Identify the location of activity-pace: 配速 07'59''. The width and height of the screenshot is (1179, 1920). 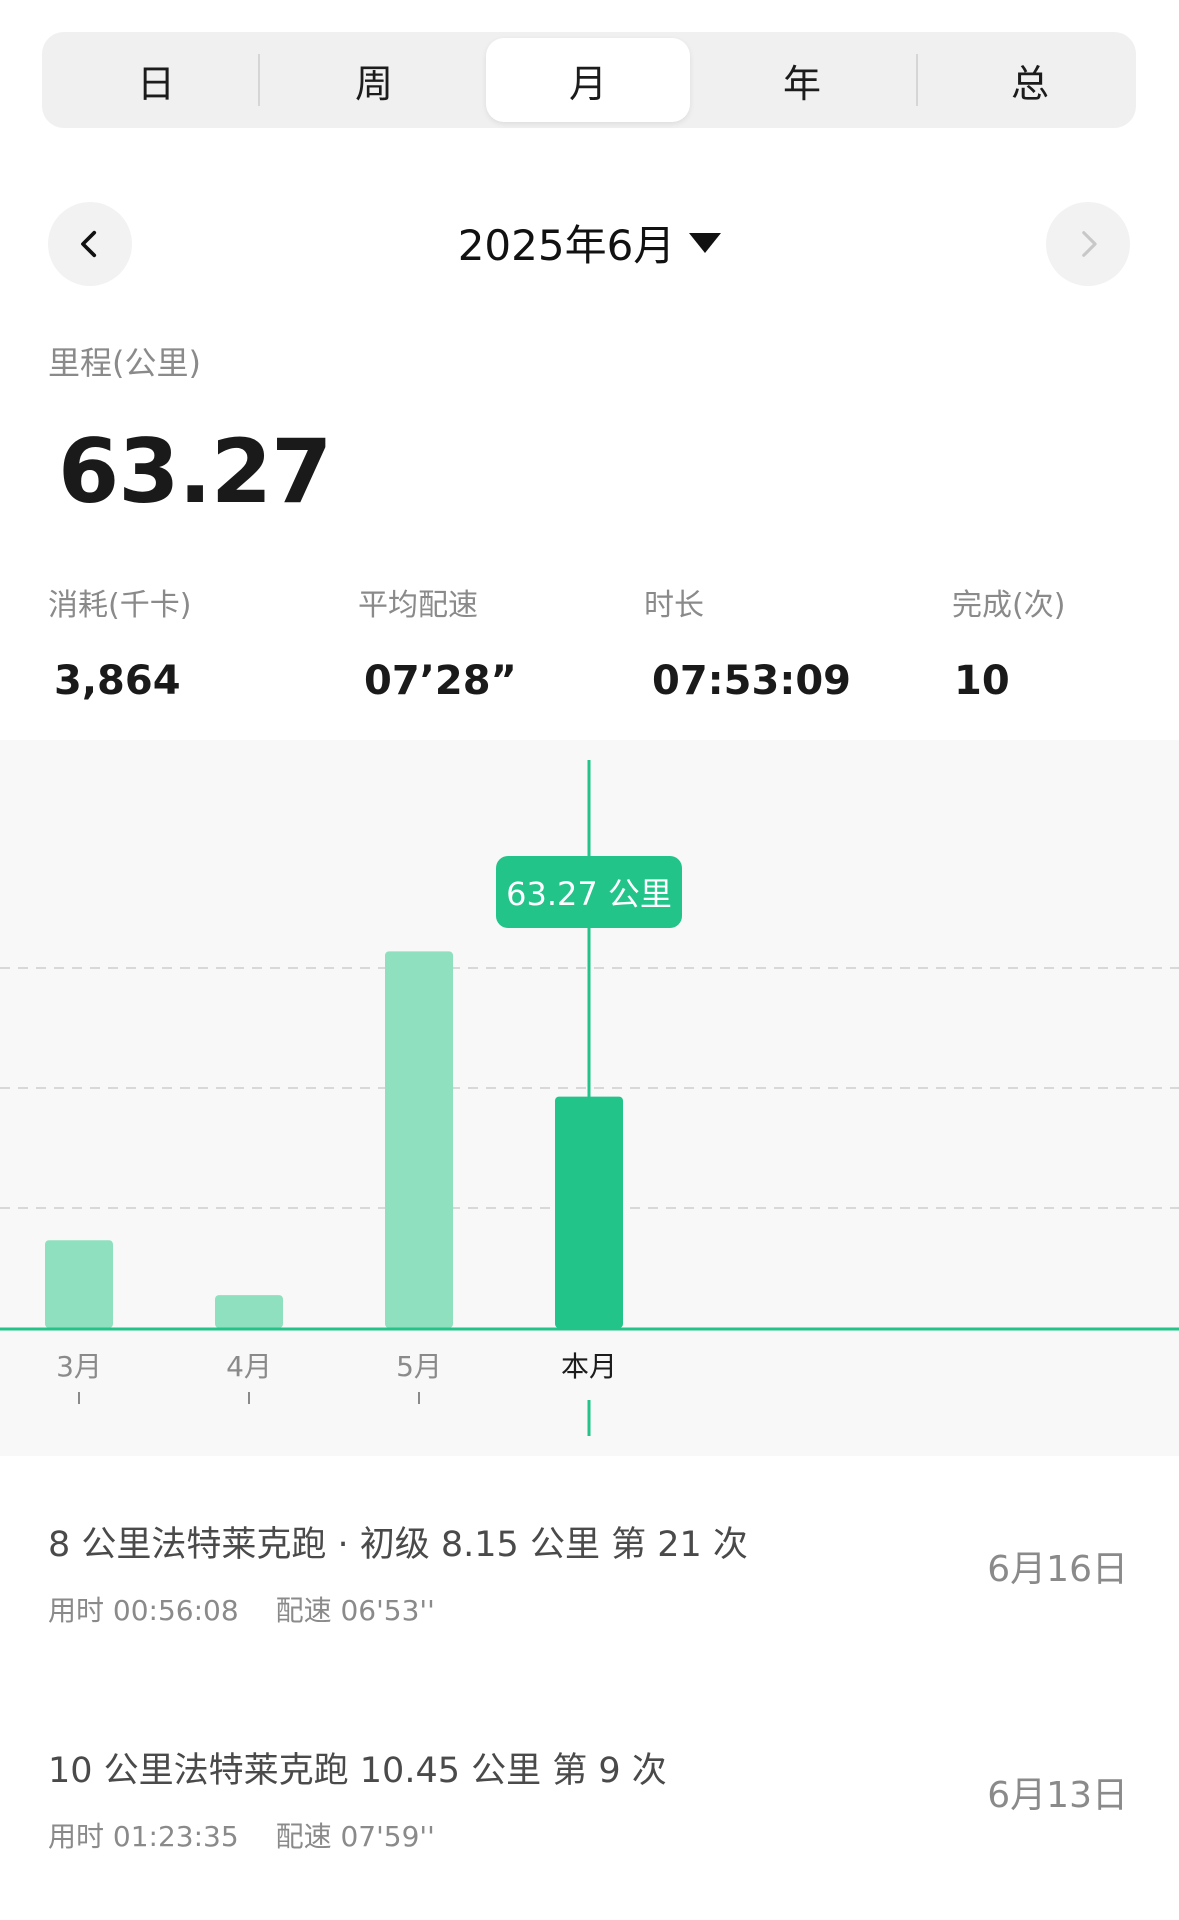
(355, 1836).